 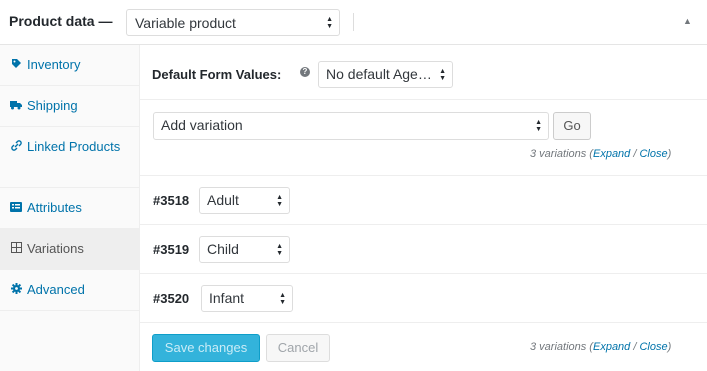 I want to click on variation-row: #3518 Adult ▲ ▼, so click(x=423, y=200).